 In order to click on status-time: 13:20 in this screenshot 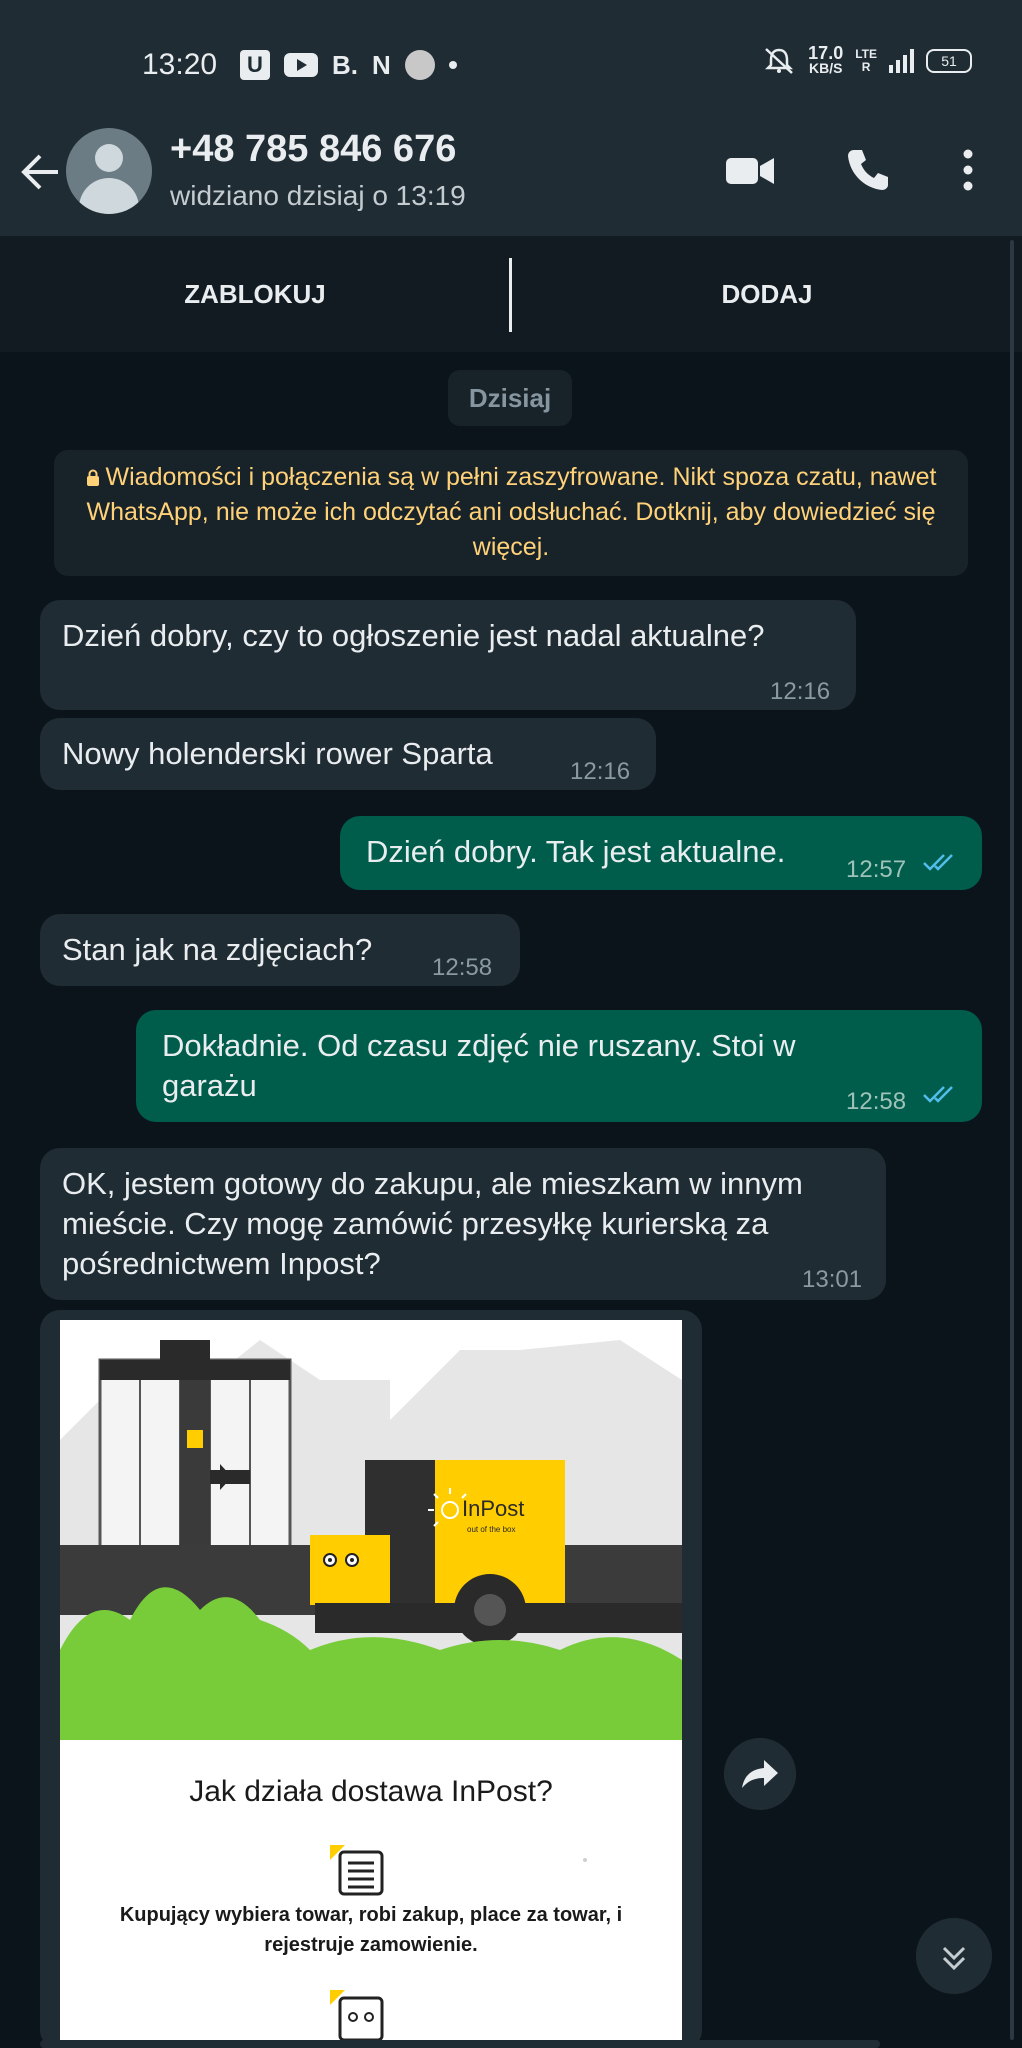, I will do `click(180, 64)`.